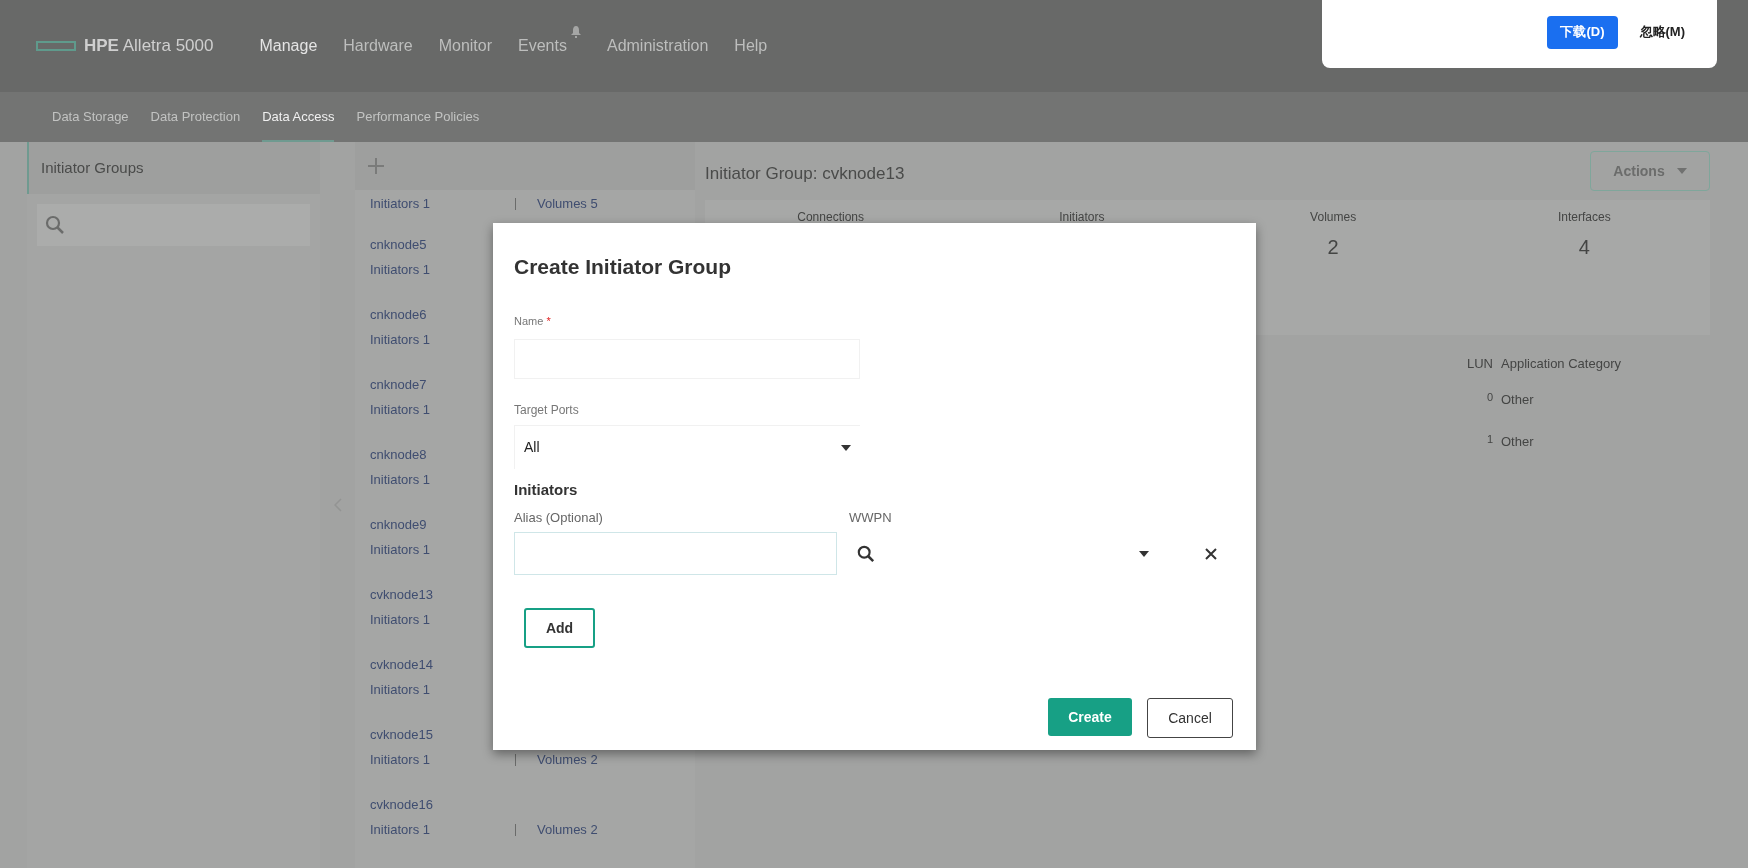 The image size is (1748, 868). What do you see at coordinates (687, 447) in the screenshot?
I see `target-ports-dropdown: All` at bounding box center [687, 447].